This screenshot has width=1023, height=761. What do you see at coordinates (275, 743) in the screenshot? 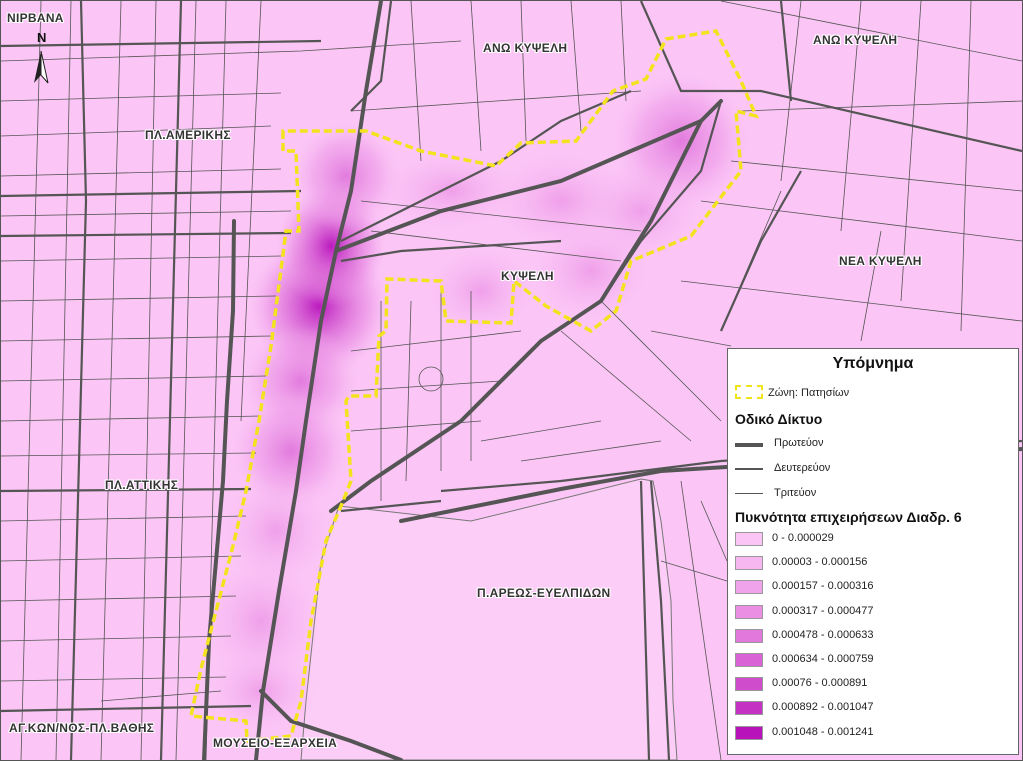
I see `place-label-mouseio-exarcheia: ΜΟΥΣΕΙΟ-ΕΞΑΡΧΕΙΑ` at bounding box center [275, 743].